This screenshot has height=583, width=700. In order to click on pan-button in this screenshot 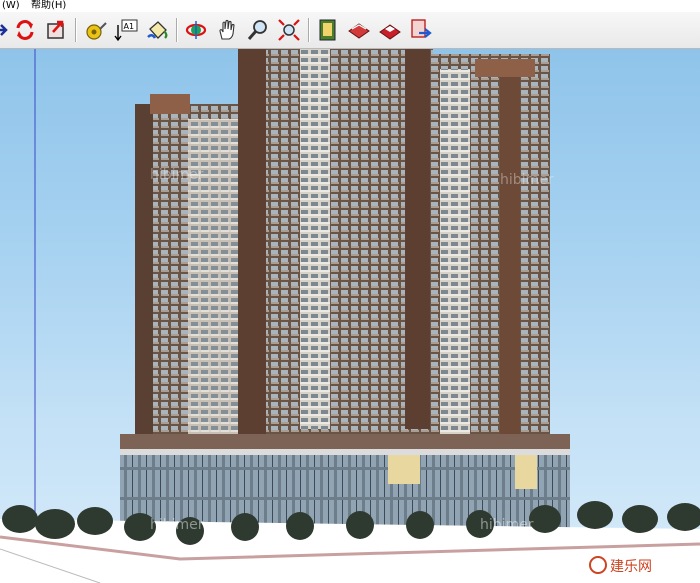, I will do `click(227, 30)`.